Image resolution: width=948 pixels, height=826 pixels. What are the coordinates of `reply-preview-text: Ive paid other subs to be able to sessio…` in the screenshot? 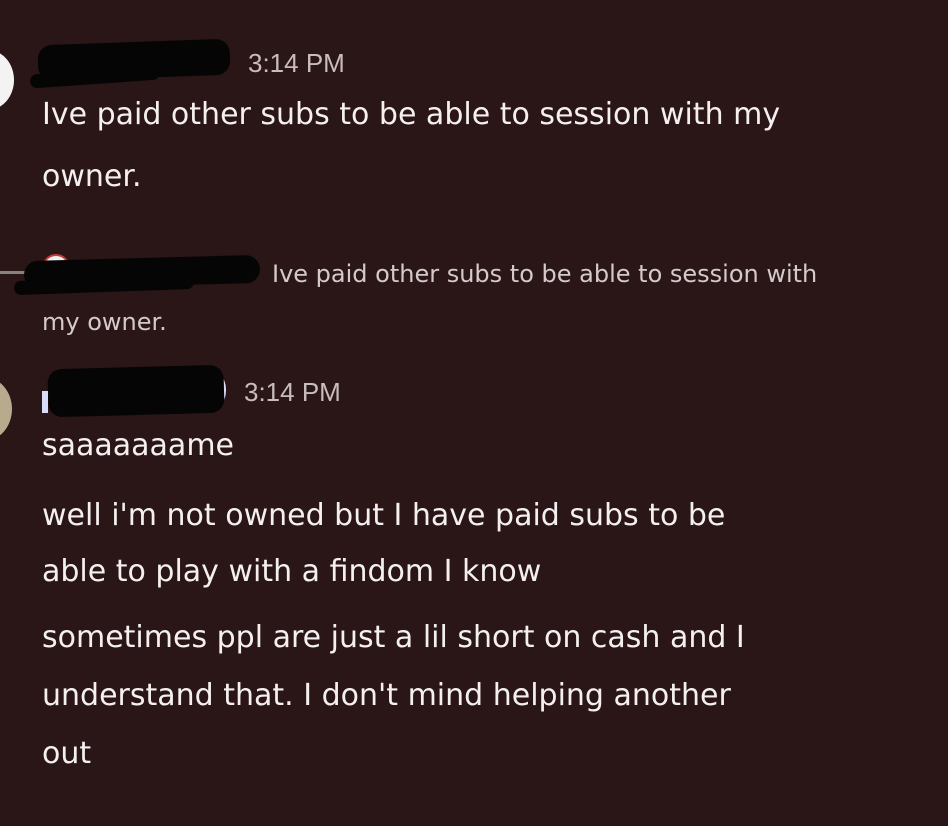 It's located at (545, 274).